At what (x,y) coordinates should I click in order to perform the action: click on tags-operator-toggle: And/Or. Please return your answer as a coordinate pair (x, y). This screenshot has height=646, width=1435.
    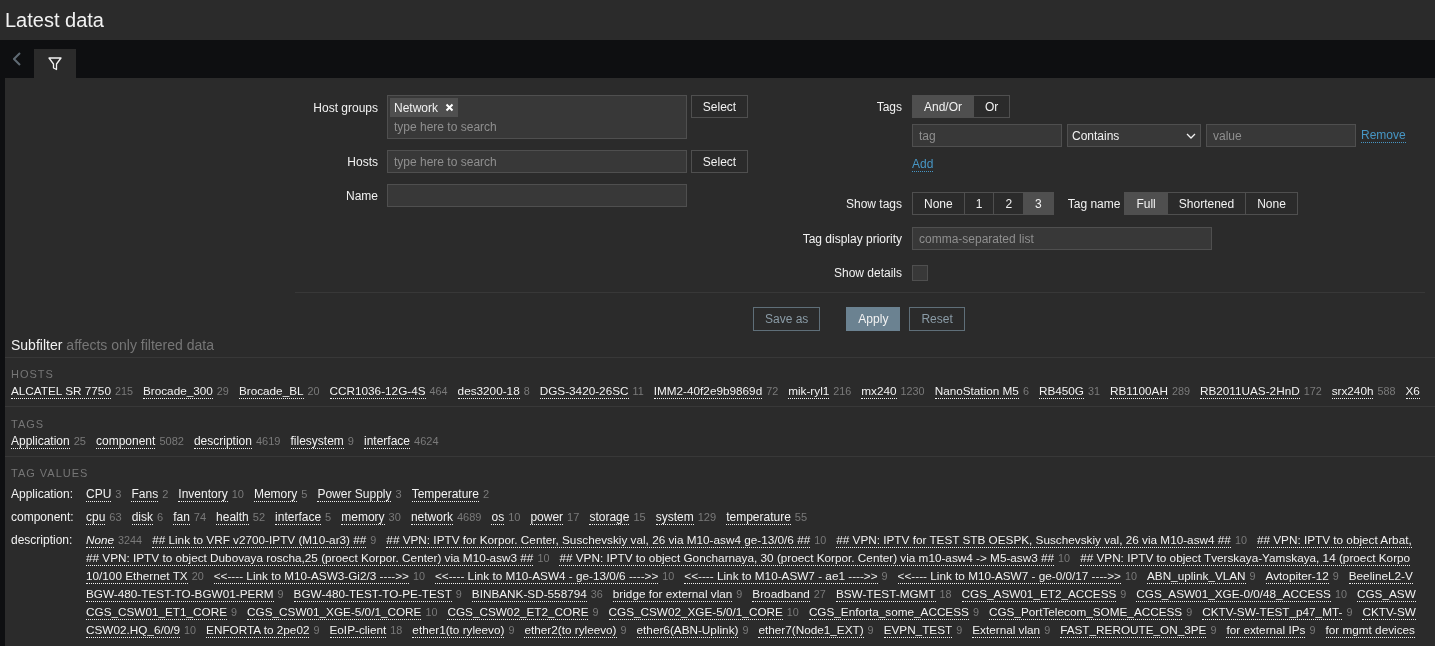
    Looking at the image, I should click on (943, 106).